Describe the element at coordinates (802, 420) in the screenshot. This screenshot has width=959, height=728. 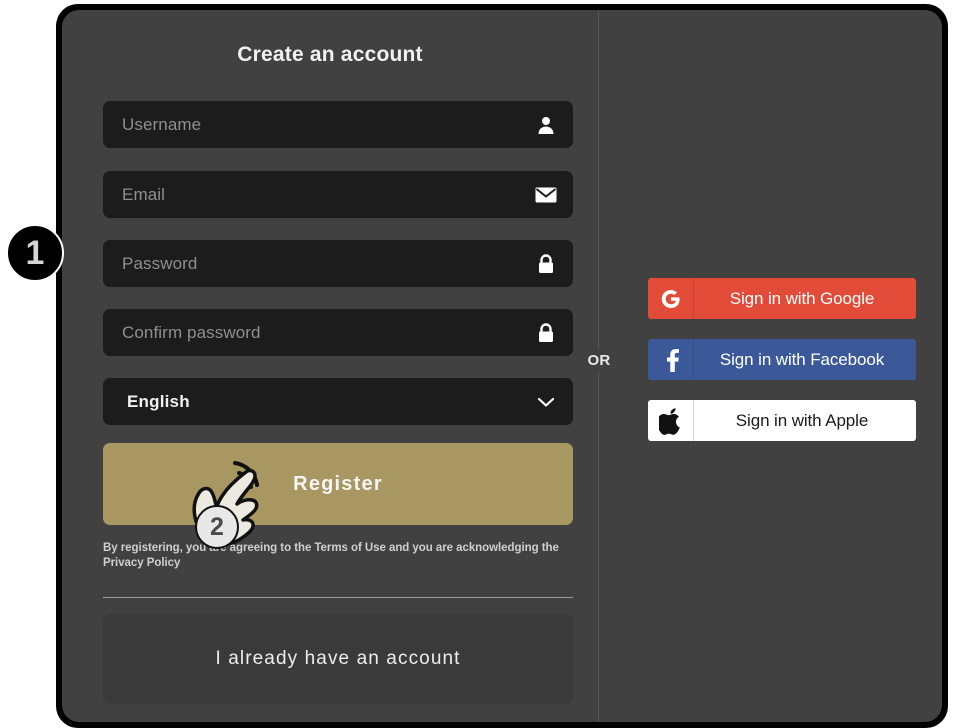
I see `sign-in-with-apple-label: Sign in with Apple` at that location.